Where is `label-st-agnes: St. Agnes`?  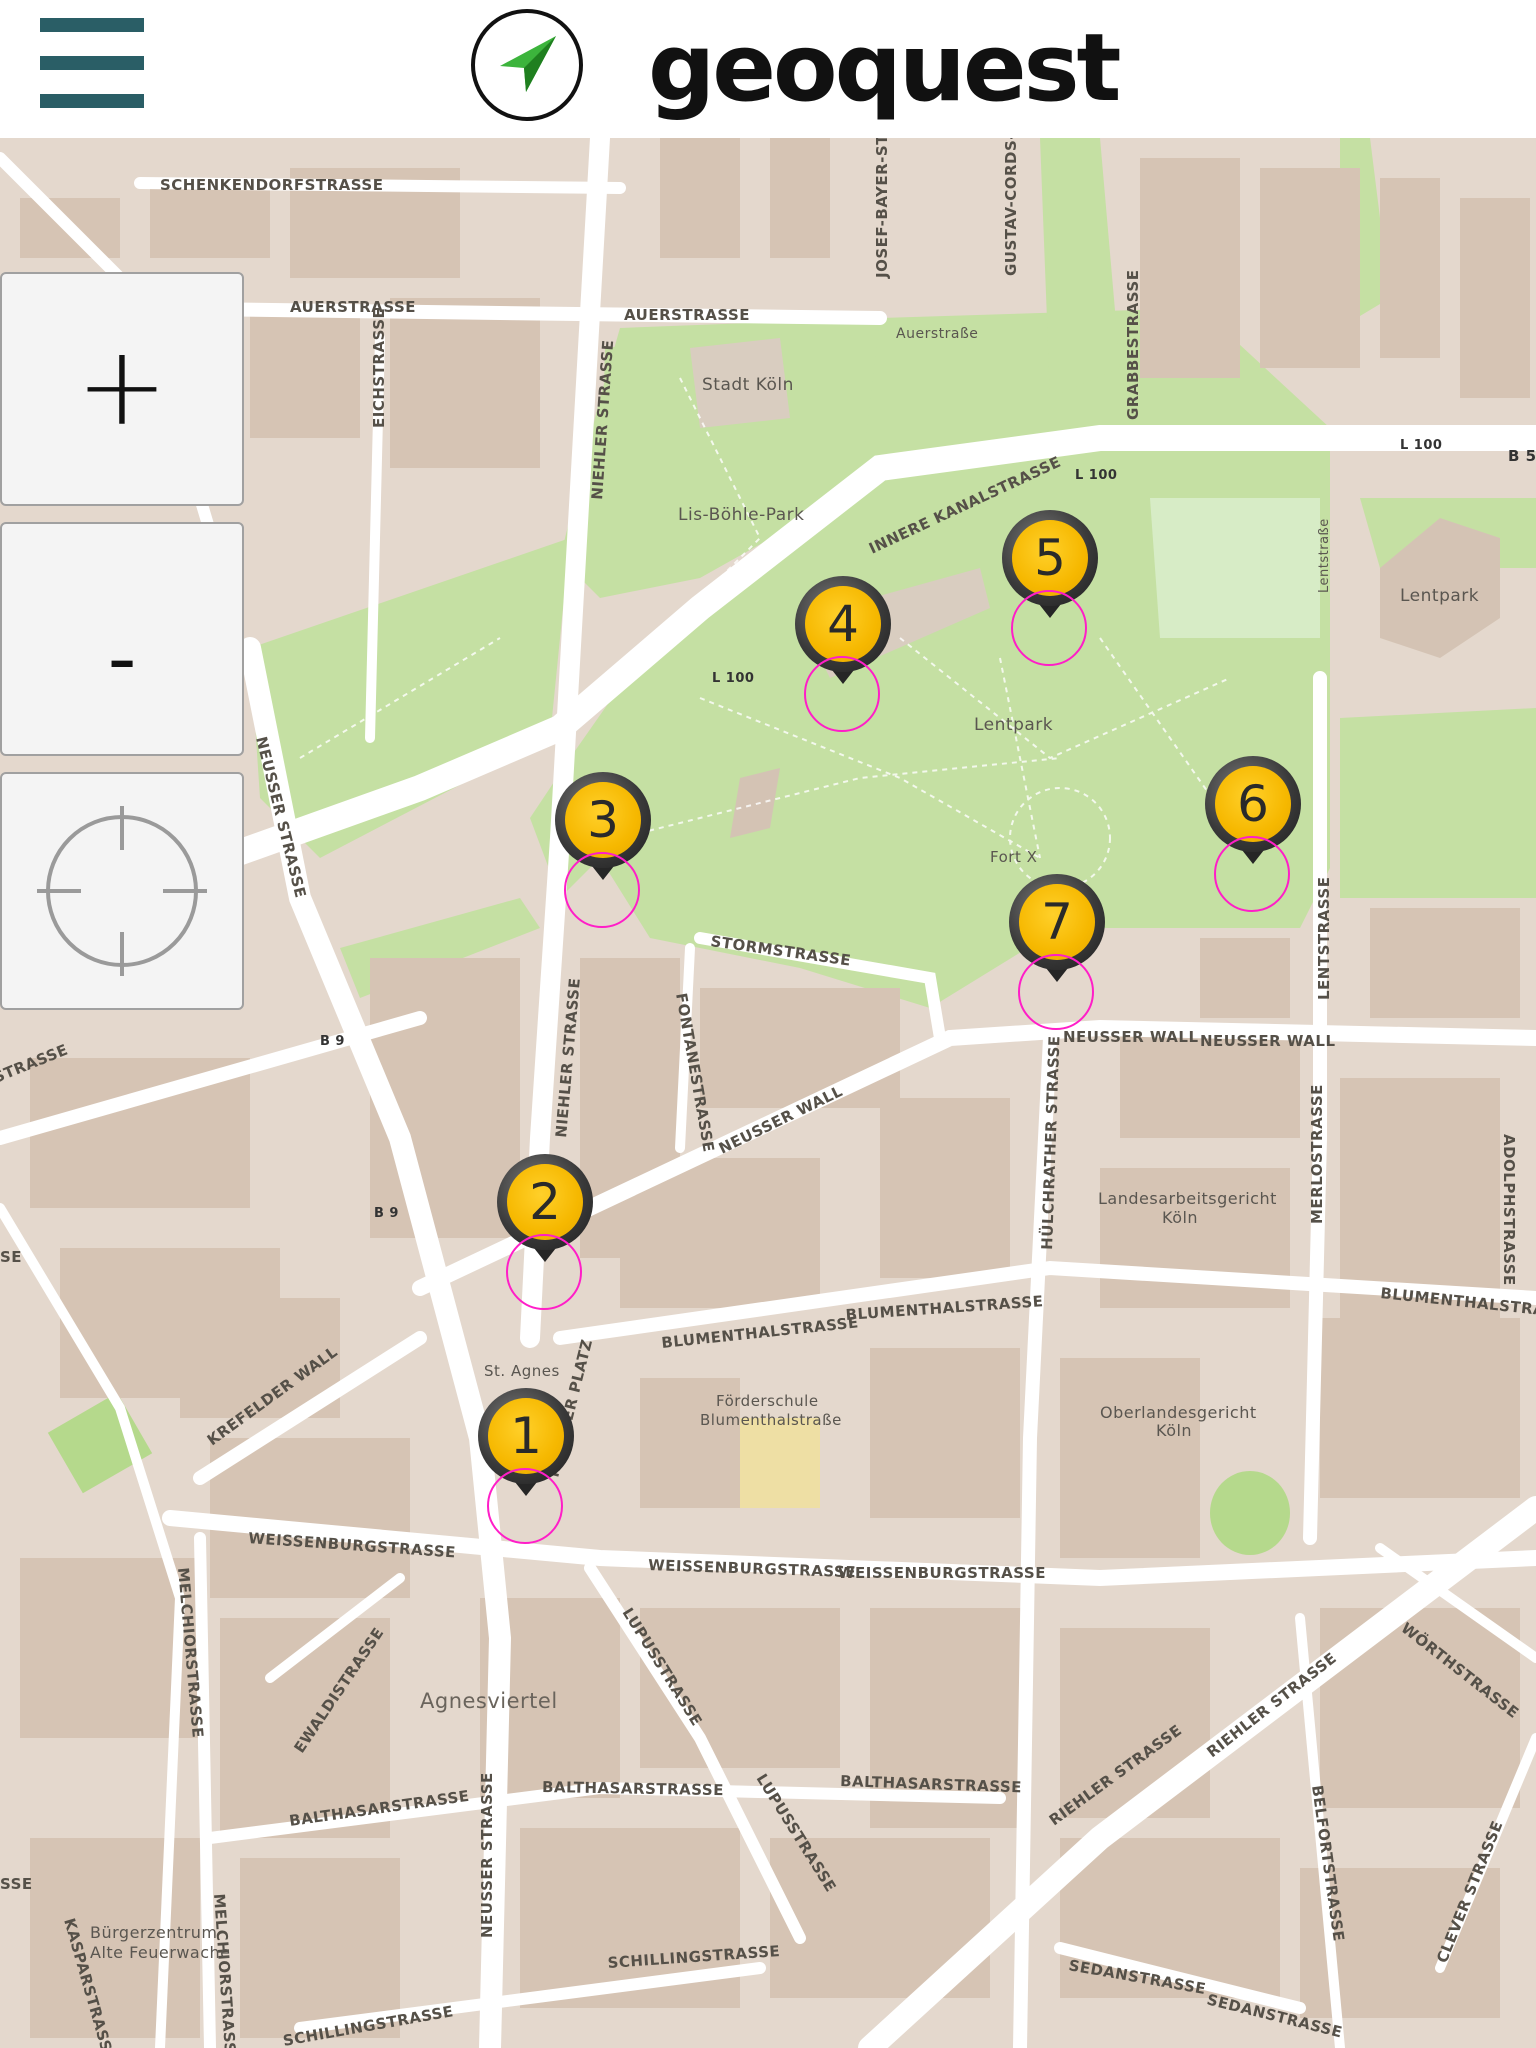
label-st-agnes: St. Agnes is located at coordinates (522, 1371).